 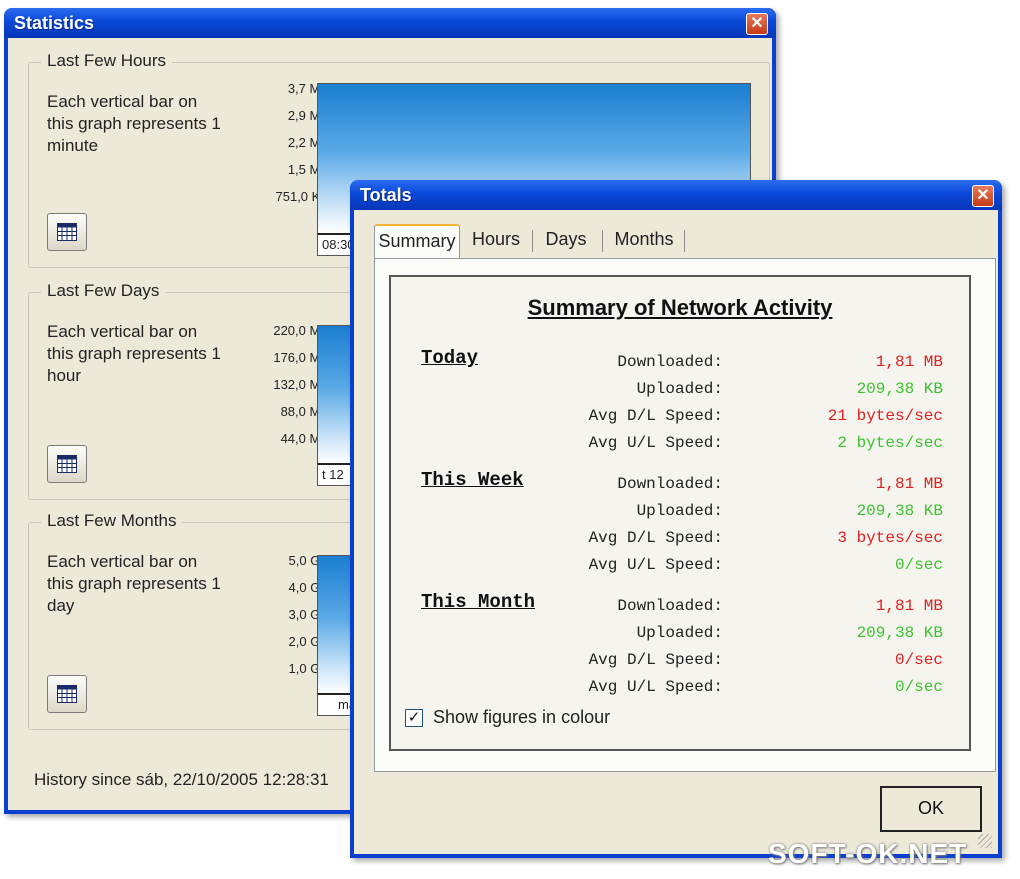 What do you see at coordinates (181, 779) in the screenshot?
I see `history-since-text: History since sáb, 22/10/2005 12:28:31` at bounding box center [181, 779].